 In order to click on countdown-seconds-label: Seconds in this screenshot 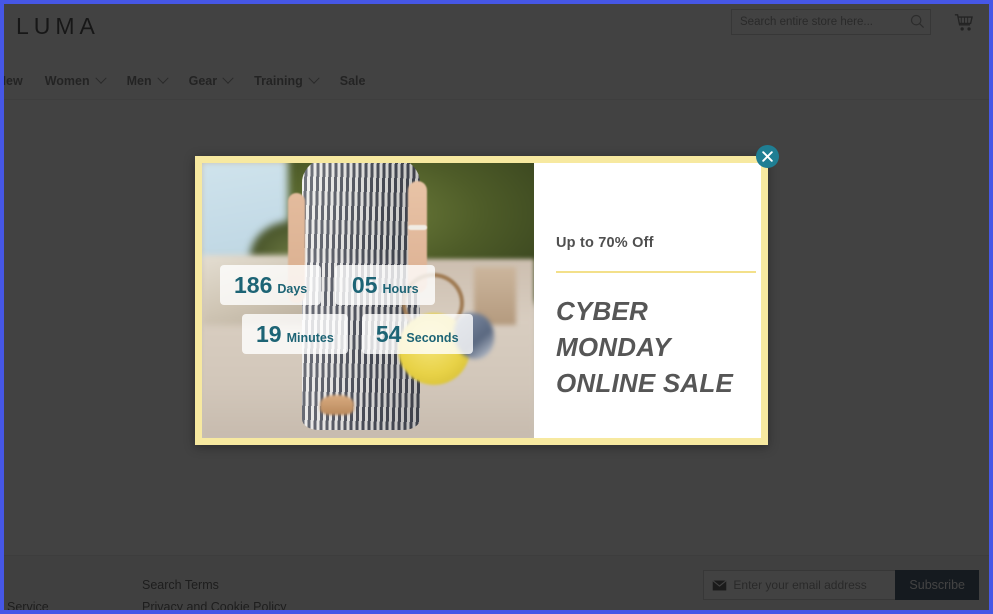, I will do `click(432, 338)`.